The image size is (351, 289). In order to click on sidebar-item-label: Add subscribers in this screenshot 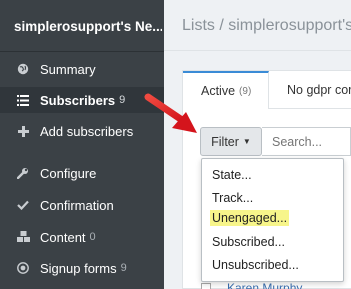, I will do `click(87, 131)`.